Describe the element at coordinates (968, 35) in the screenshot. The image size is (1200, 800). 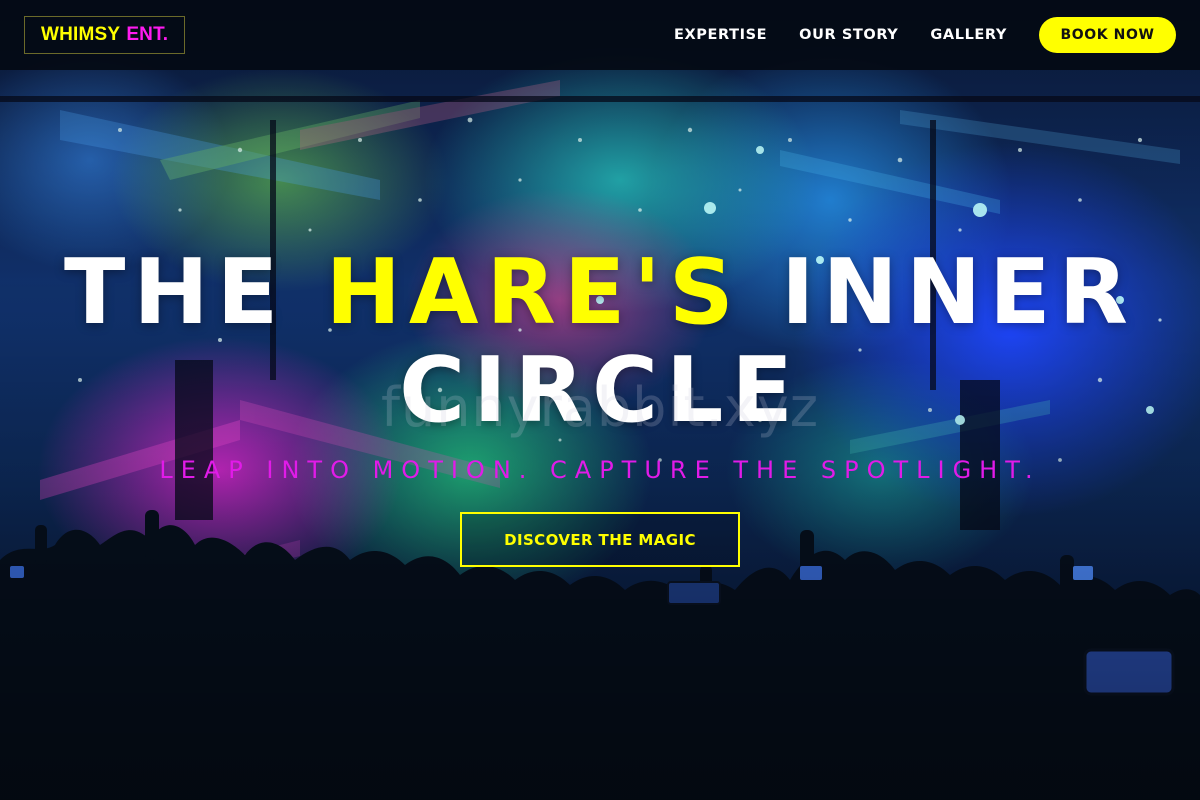
I see `nav-link-gallery: GALLERY` at that location.